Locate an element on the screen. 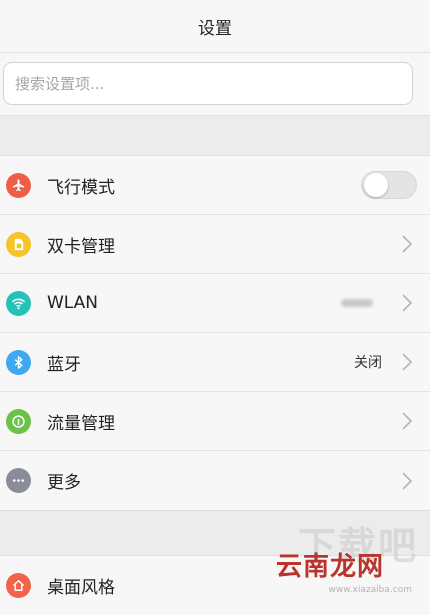 The image size is (430, 615). home-icon is located at coordinates (18, 585).